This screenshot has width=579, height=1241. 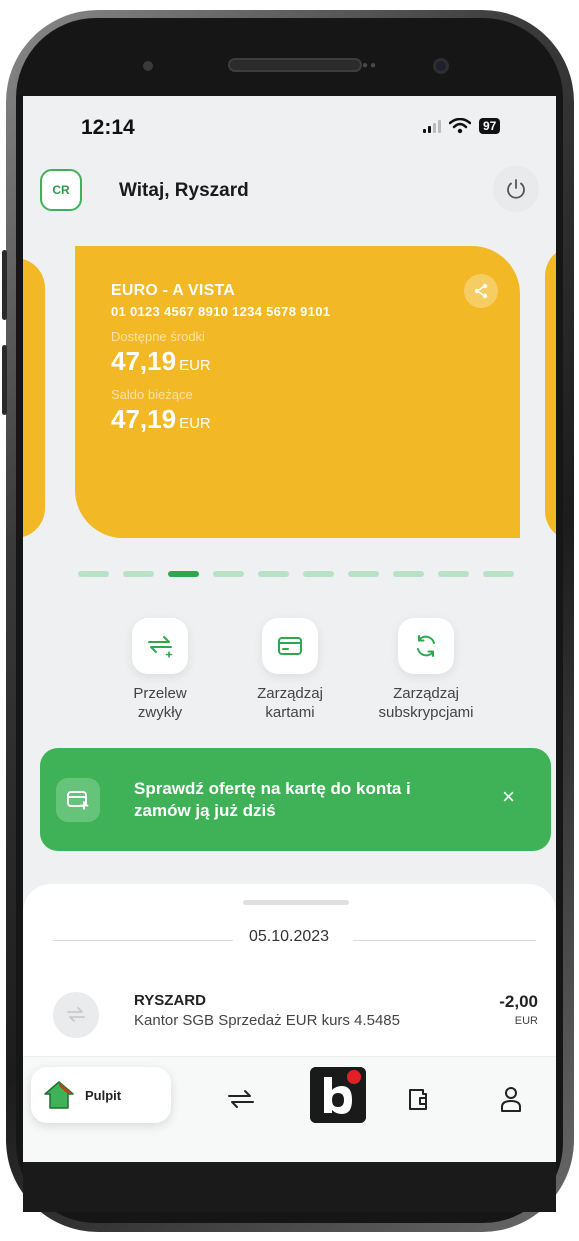 I want to click on quick-action-label-line: Przelew, so click(x=160, y=693).